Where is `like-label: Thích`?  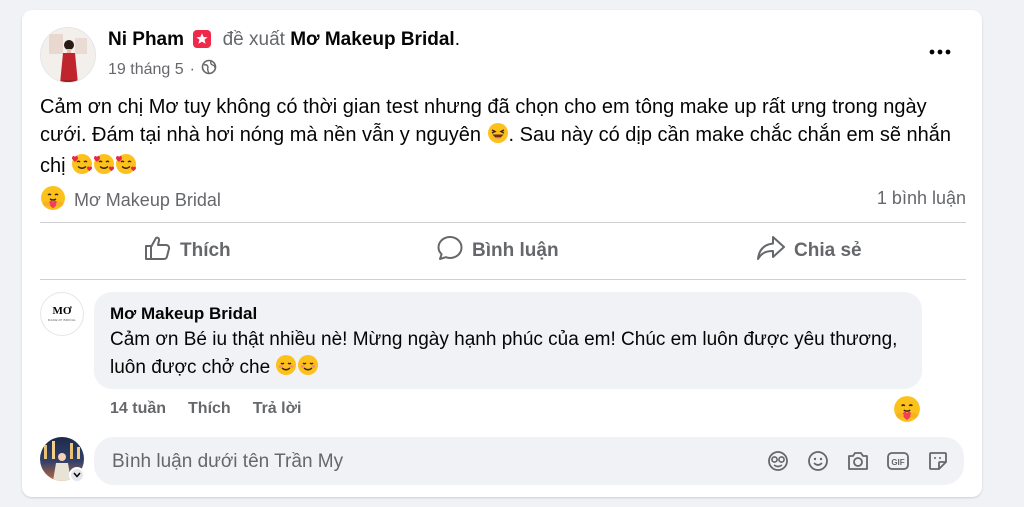
like-label: Thích is located at coordinates (205, 250).